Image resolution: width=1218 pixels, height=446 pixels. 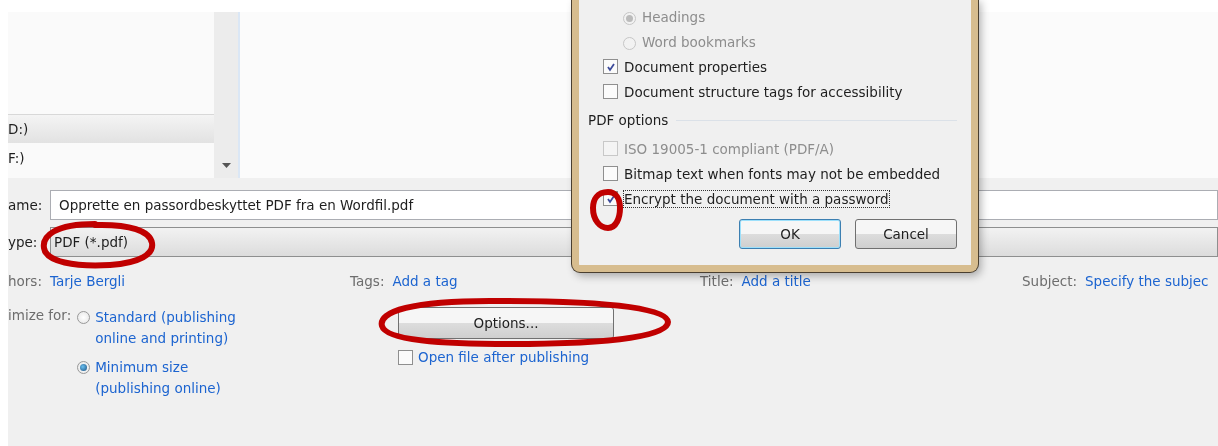 I want to click on meta-label: Tags:, so click(x=367, y=281).